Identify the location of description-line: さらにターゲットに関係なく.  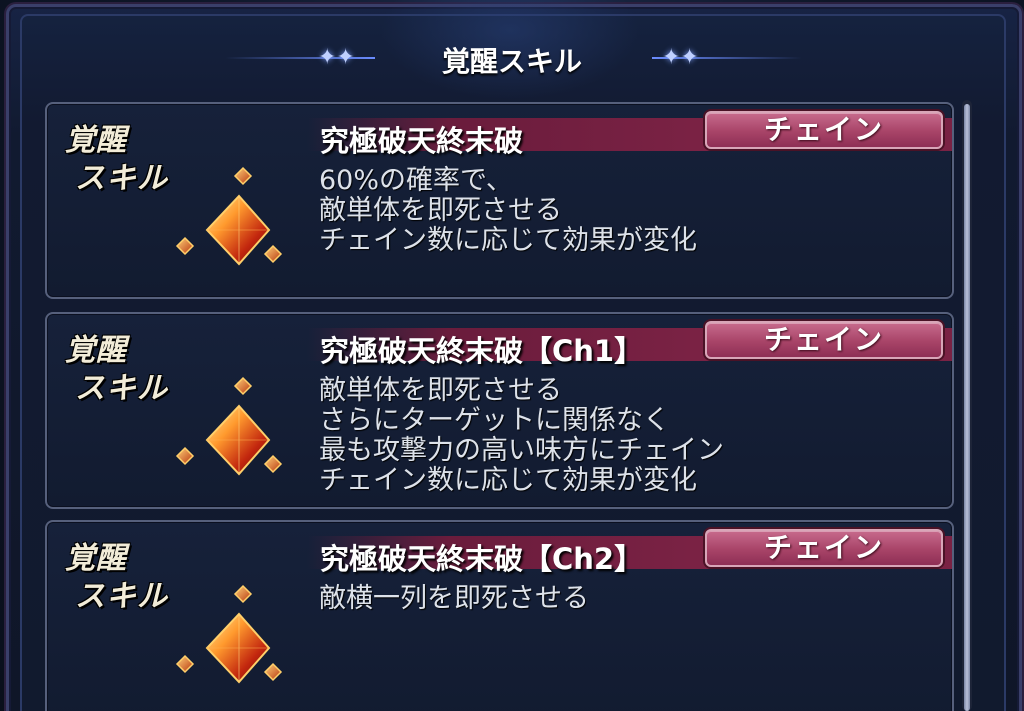
(494, 420).